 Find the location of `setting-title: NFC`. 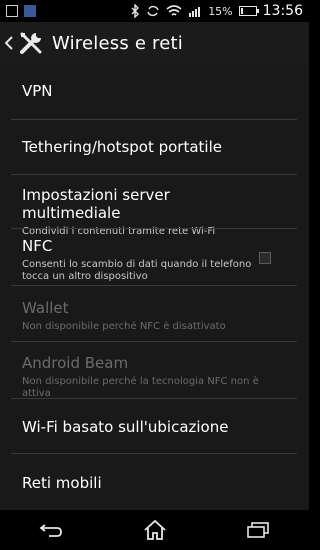

setting-title: NFC is located at coordinates (37, 246).